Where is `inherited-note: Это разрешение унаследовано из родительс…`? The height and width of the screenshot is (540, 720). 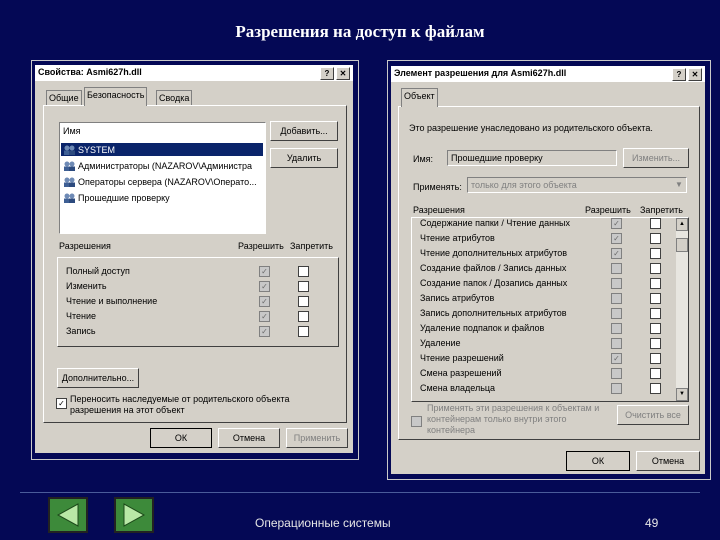 inherited-note: Это разрешение унаследовано из родительс… is located at coordinates (531, 128).